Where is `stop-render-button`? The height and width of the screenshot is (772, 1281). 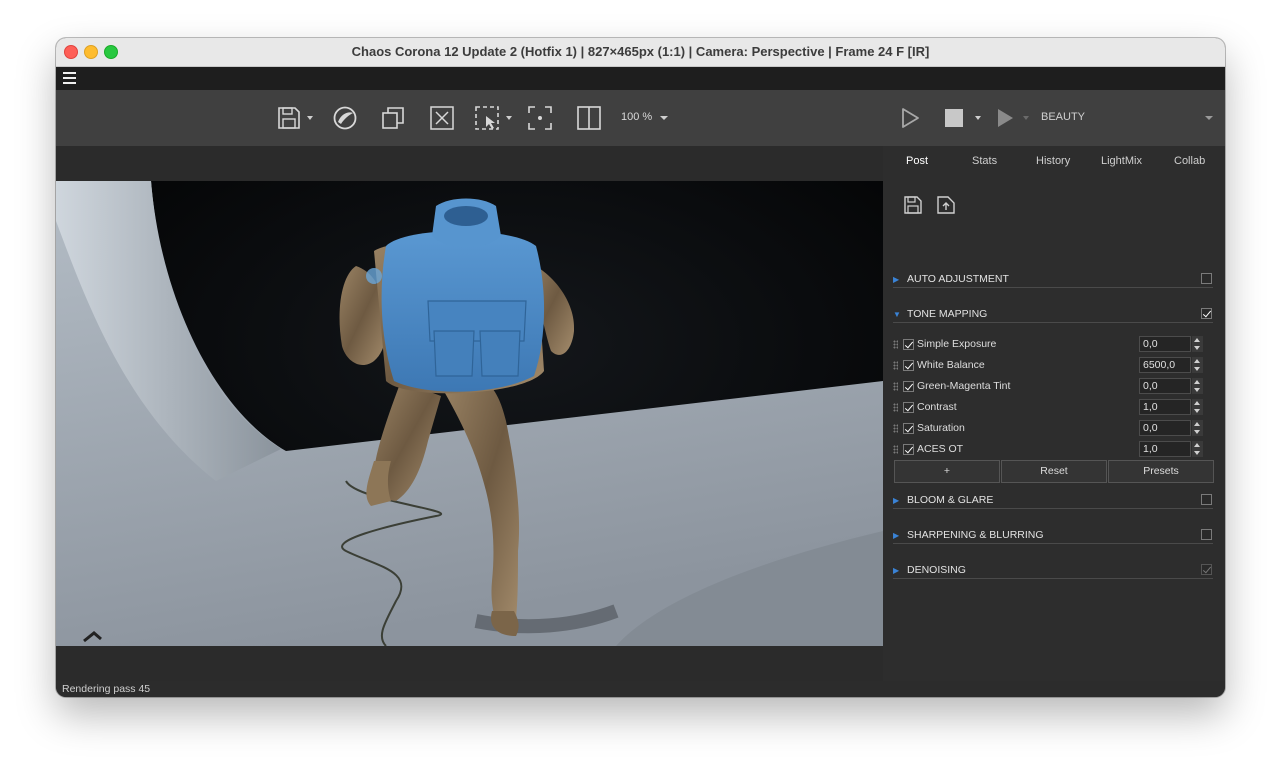 stop-render-button is located at coordinates (954, 118).